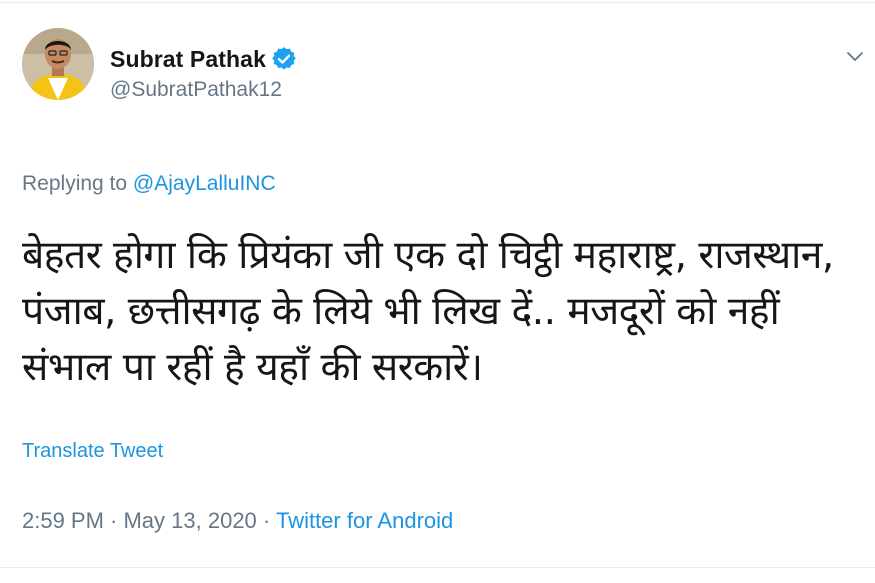  I want to click on top-divider, so click(437, 2).